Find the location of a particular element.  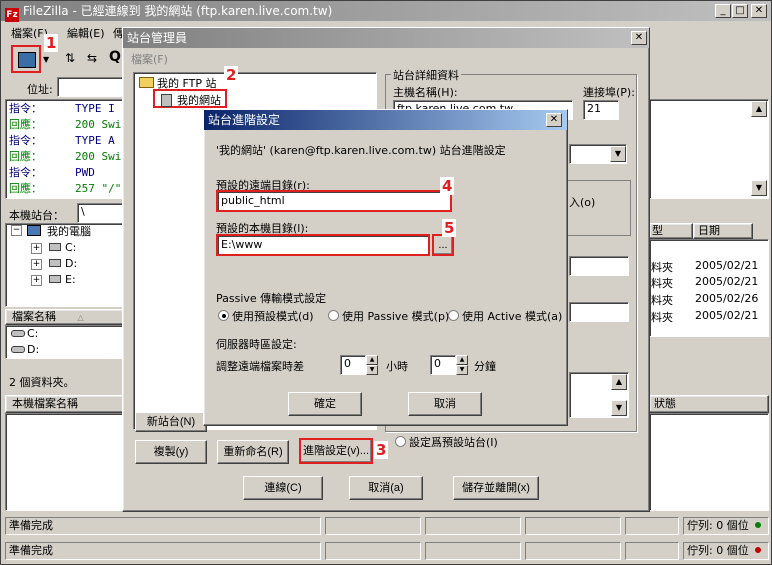

new-site-button: 新站台(N) is located at coordinates (171, 422).